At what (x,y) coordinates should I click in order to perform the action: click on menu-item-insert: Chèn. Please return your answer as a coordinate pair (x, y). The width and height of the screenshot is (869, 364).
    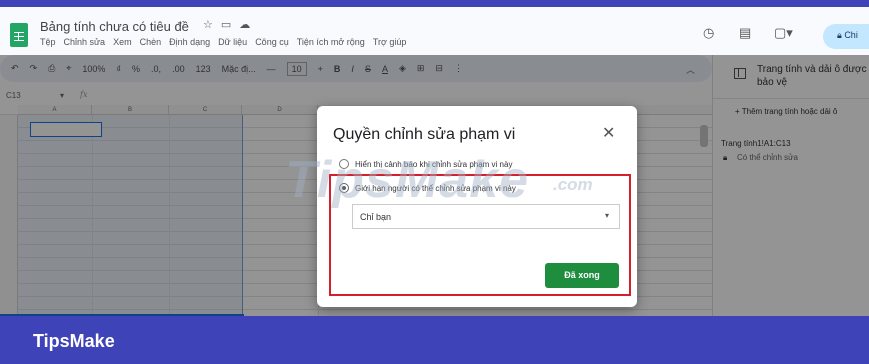
    Looking at the image, I should click on (151, 42).